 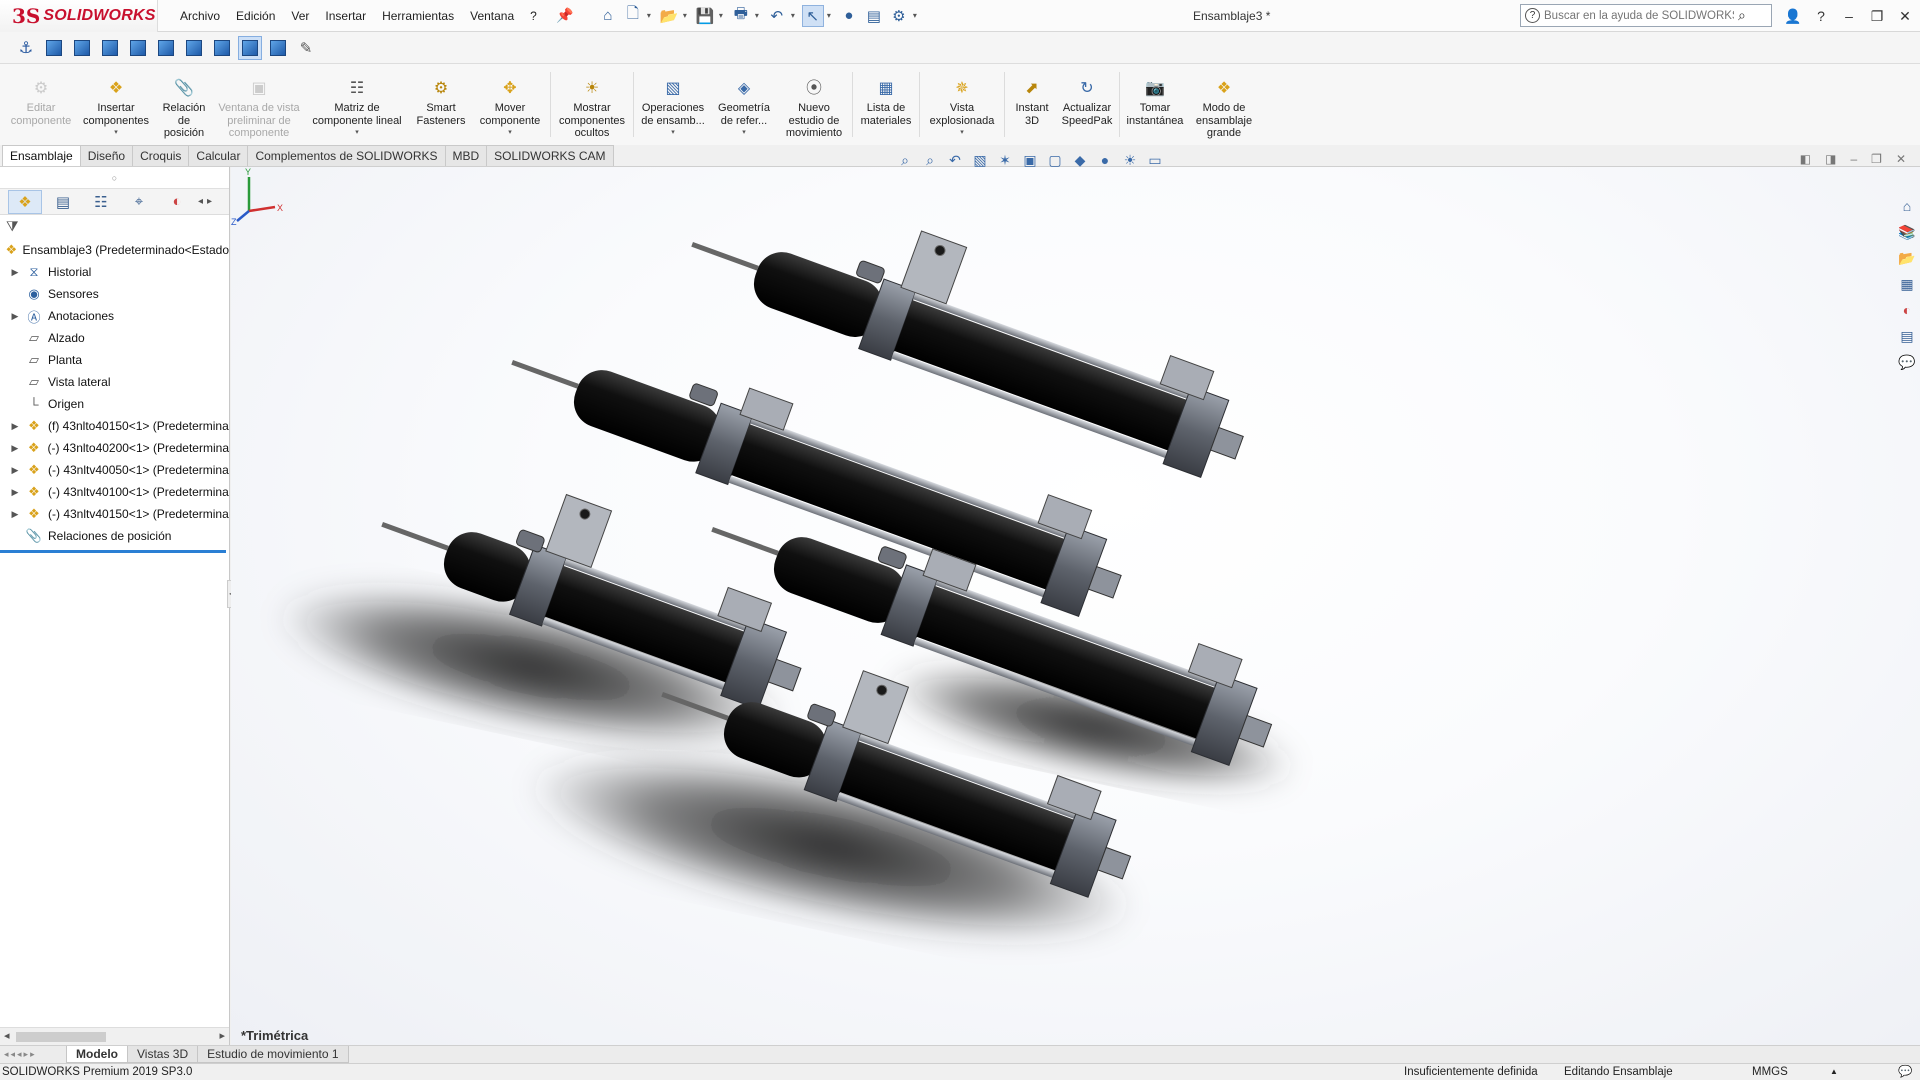 I want to click on tree-item-part: ▶ ❖ (-) 43nltv40050<1> (Predetermina, so click(x=114, y=470).